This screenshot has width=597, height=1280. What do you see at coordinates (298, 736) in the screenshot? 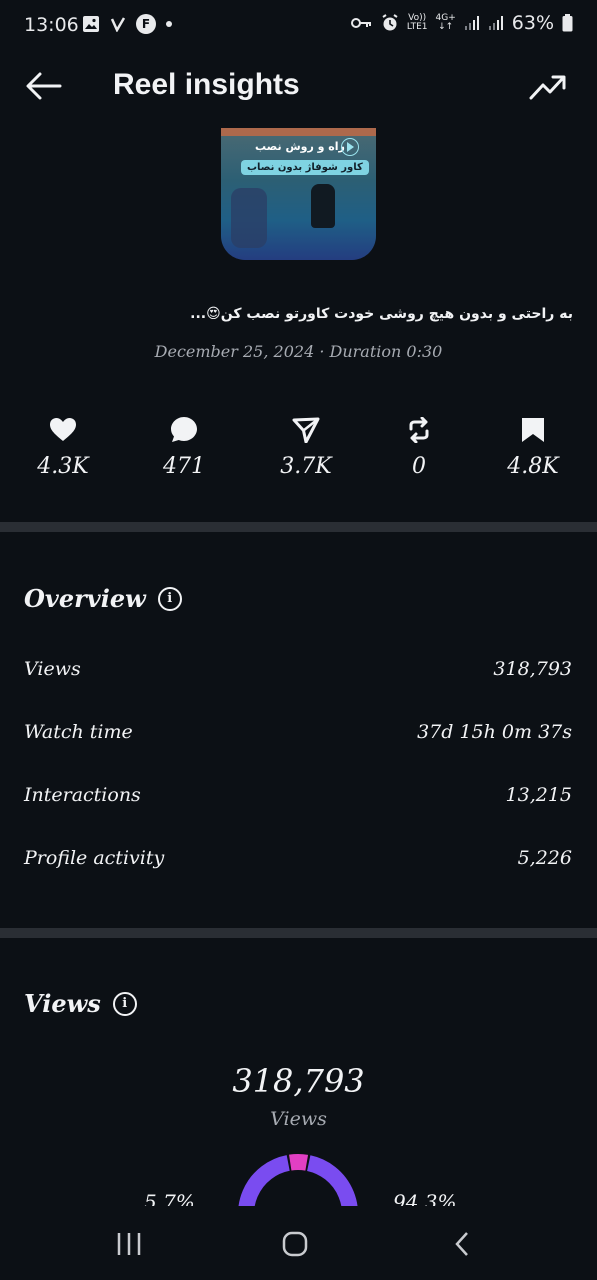
I see `overview-row-watch-time: Watch time 37d 15h 0m 37s` at bounding box center [298, 736].